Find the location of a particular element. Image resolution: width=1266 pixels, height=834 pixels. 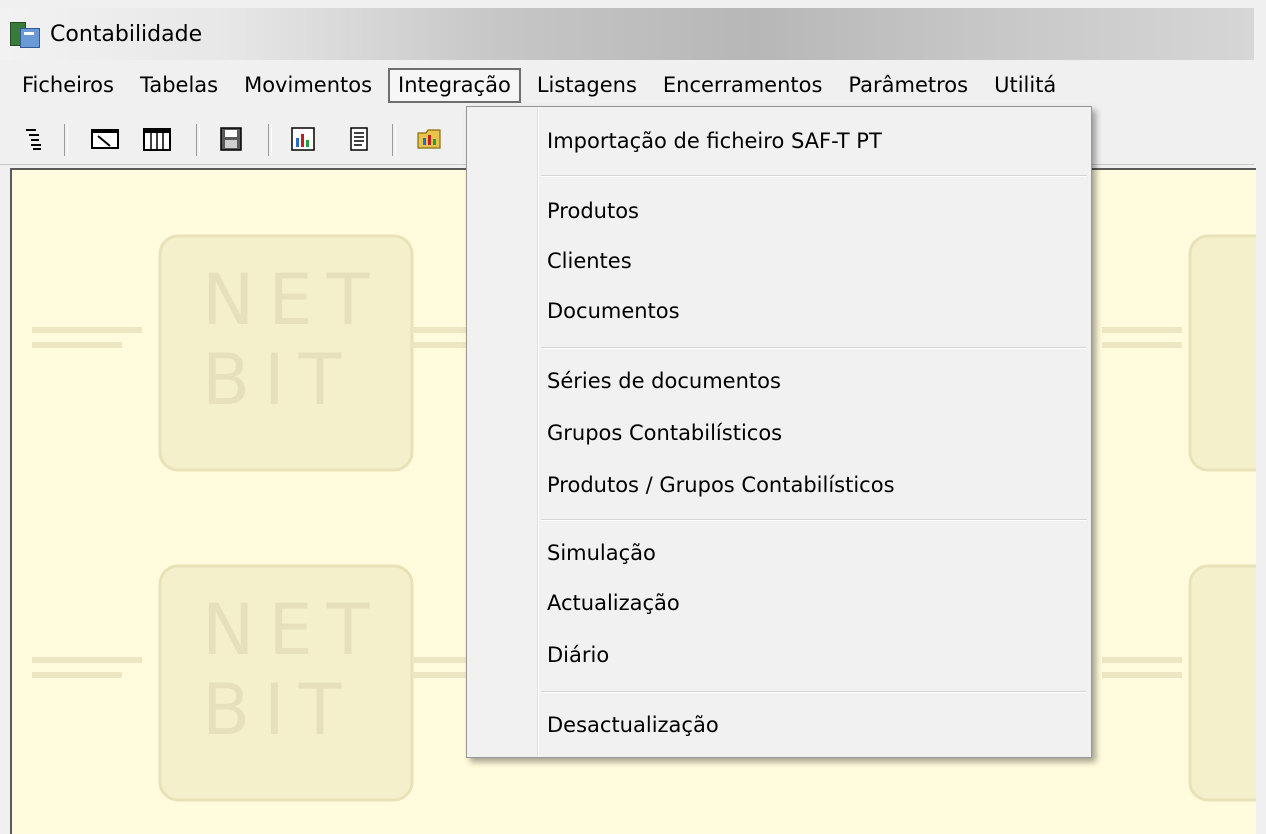

edit-window-icon is located at coordinates (105, 139).